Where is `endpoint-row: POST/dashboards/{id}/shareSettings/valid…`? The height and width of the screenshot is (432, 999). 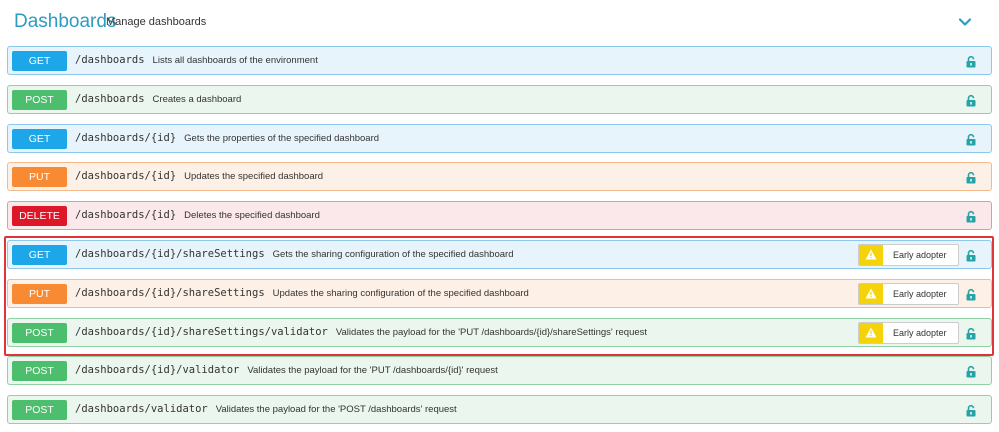
endpoint-row: POST/dashboards/{id}/shareSettings/valid… is located at coordinates (499, 332).